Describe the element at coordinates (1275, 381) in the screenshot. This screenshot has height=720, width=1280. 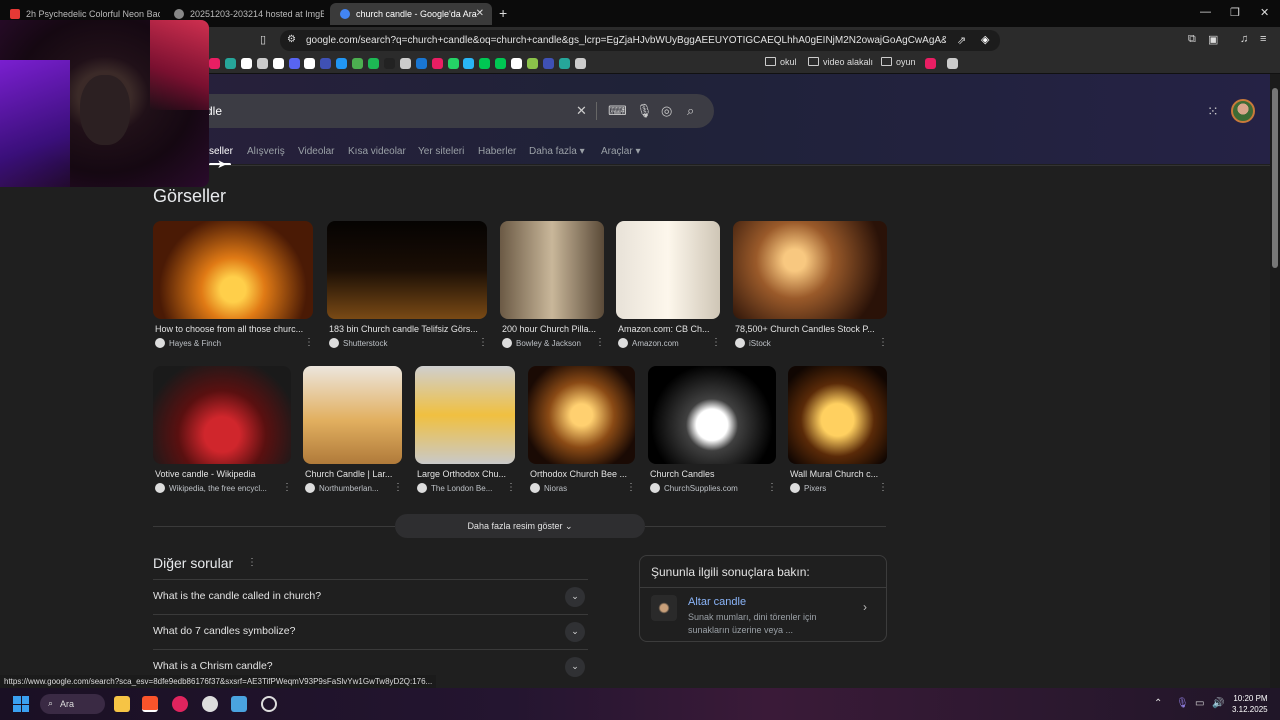
I see `scrollbar` at that location.